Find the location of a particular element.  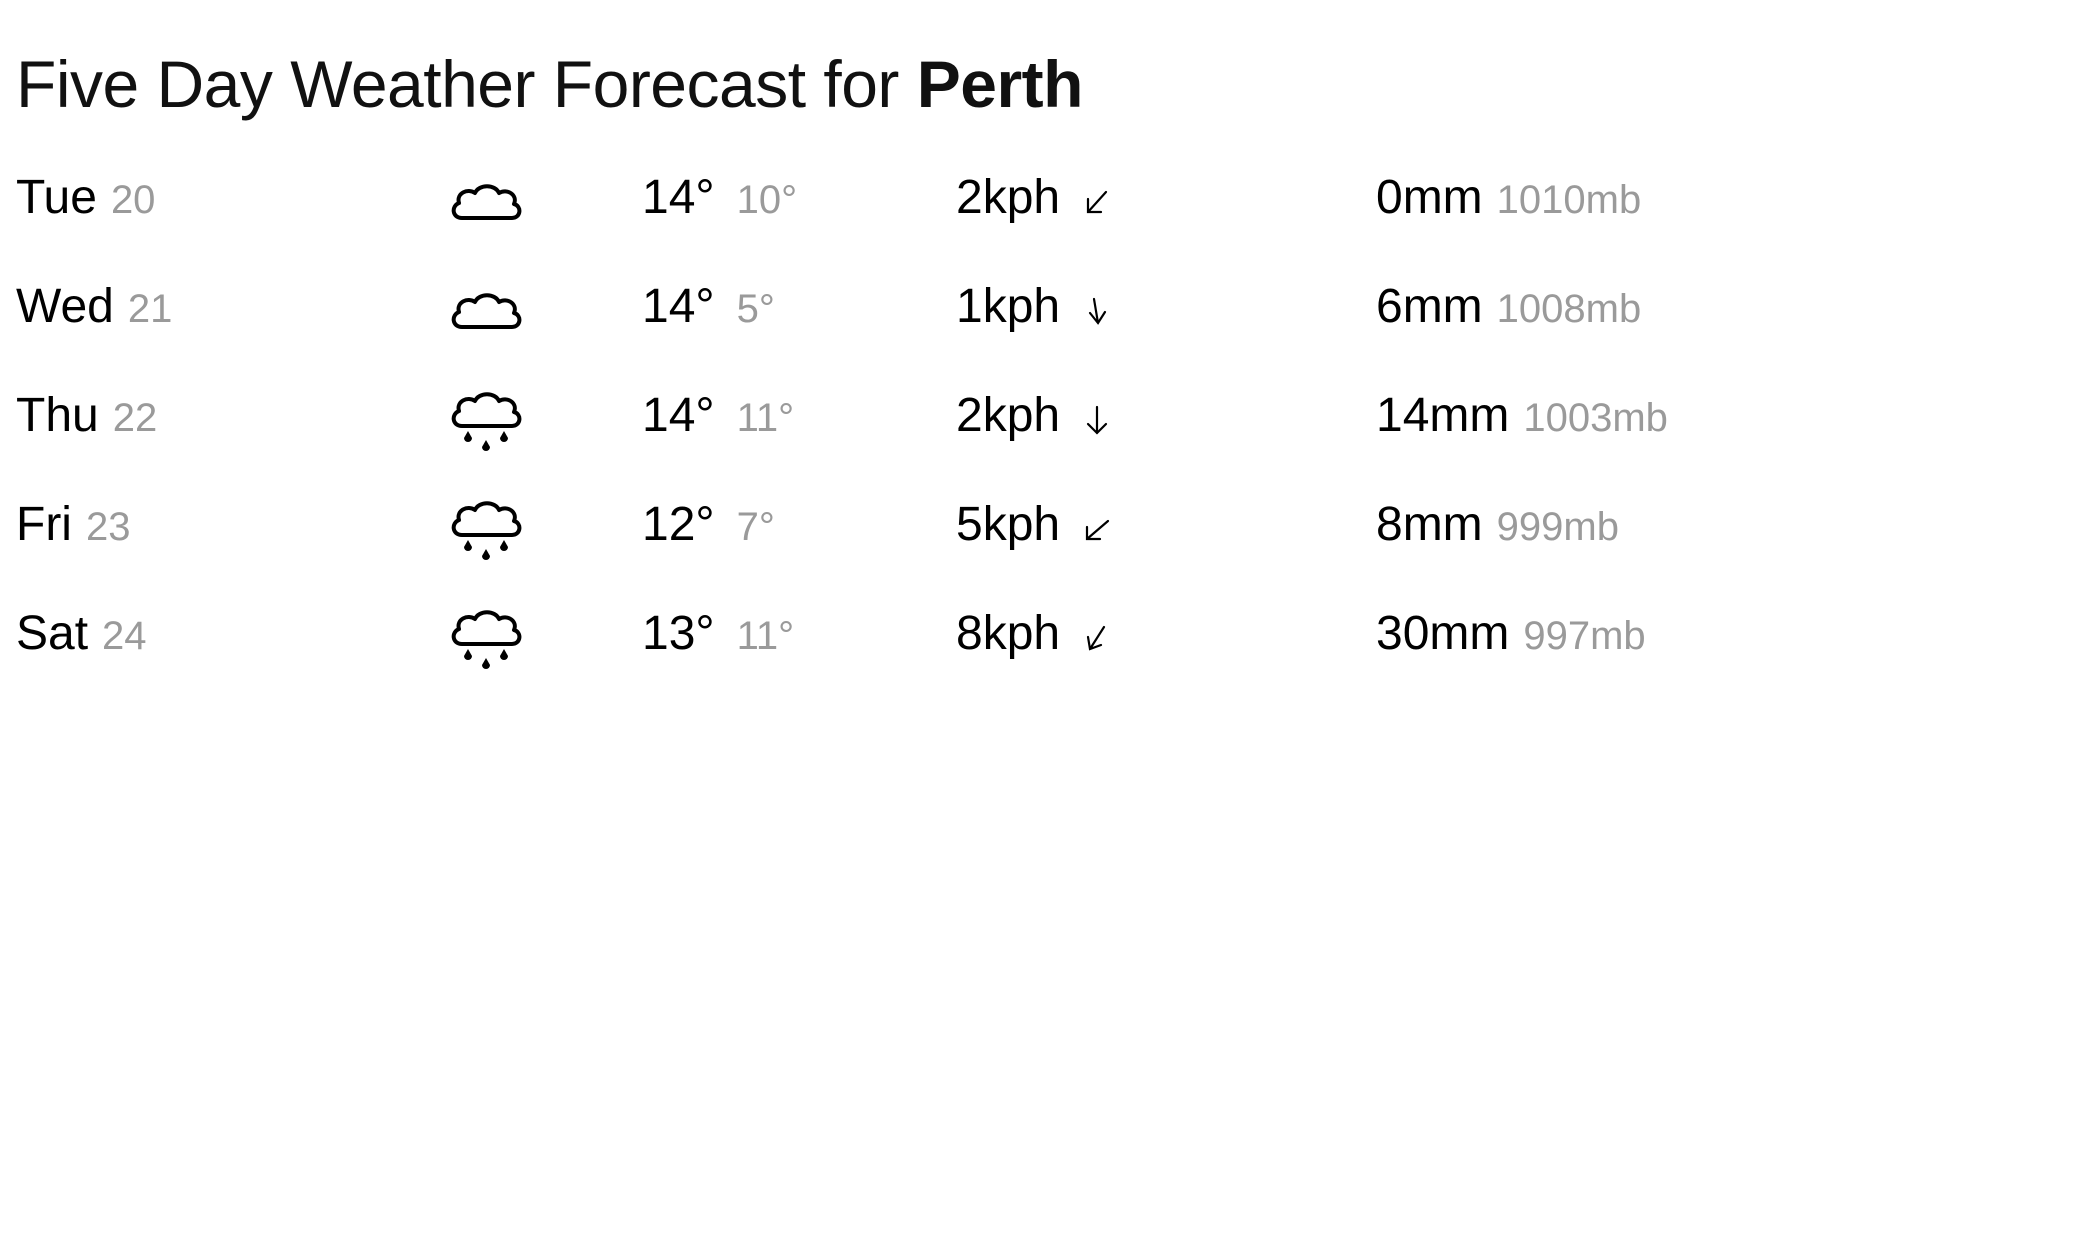

forecast-row: Tue 20 14° 10° 2kph 0mm 1010mb is located at coordinates (1050, 214).